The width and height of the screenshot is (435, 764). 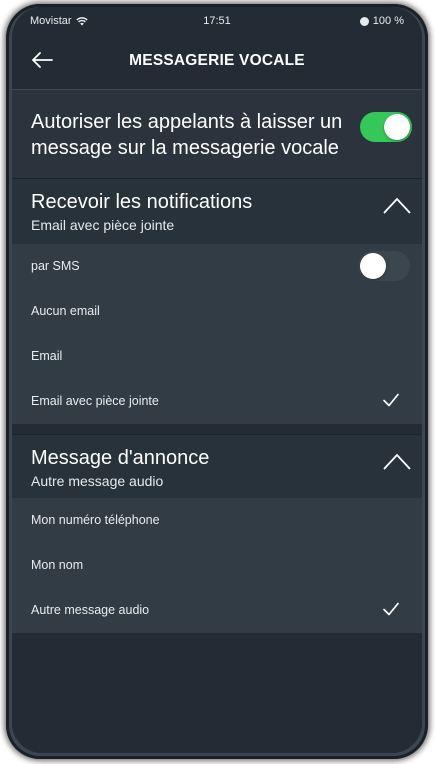 What do you see at coordinates (97, 481) in the screenshot?
I see `announcement-selected-value: Autre message audio` at bounding box center [97, 481].